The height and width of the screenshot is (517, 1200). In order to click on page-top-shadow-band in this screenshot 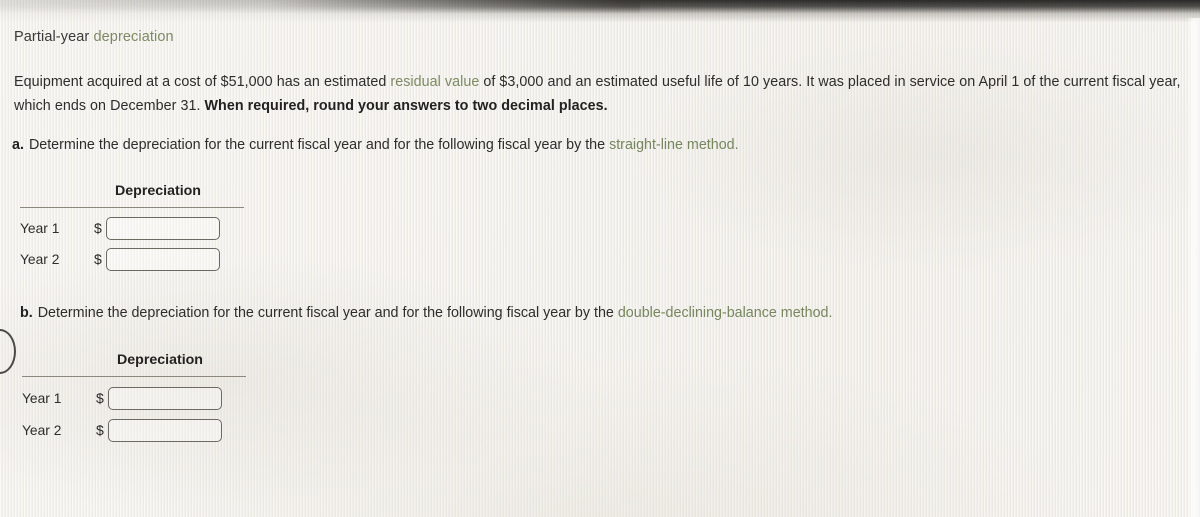, I will do `click(600, 11)`.